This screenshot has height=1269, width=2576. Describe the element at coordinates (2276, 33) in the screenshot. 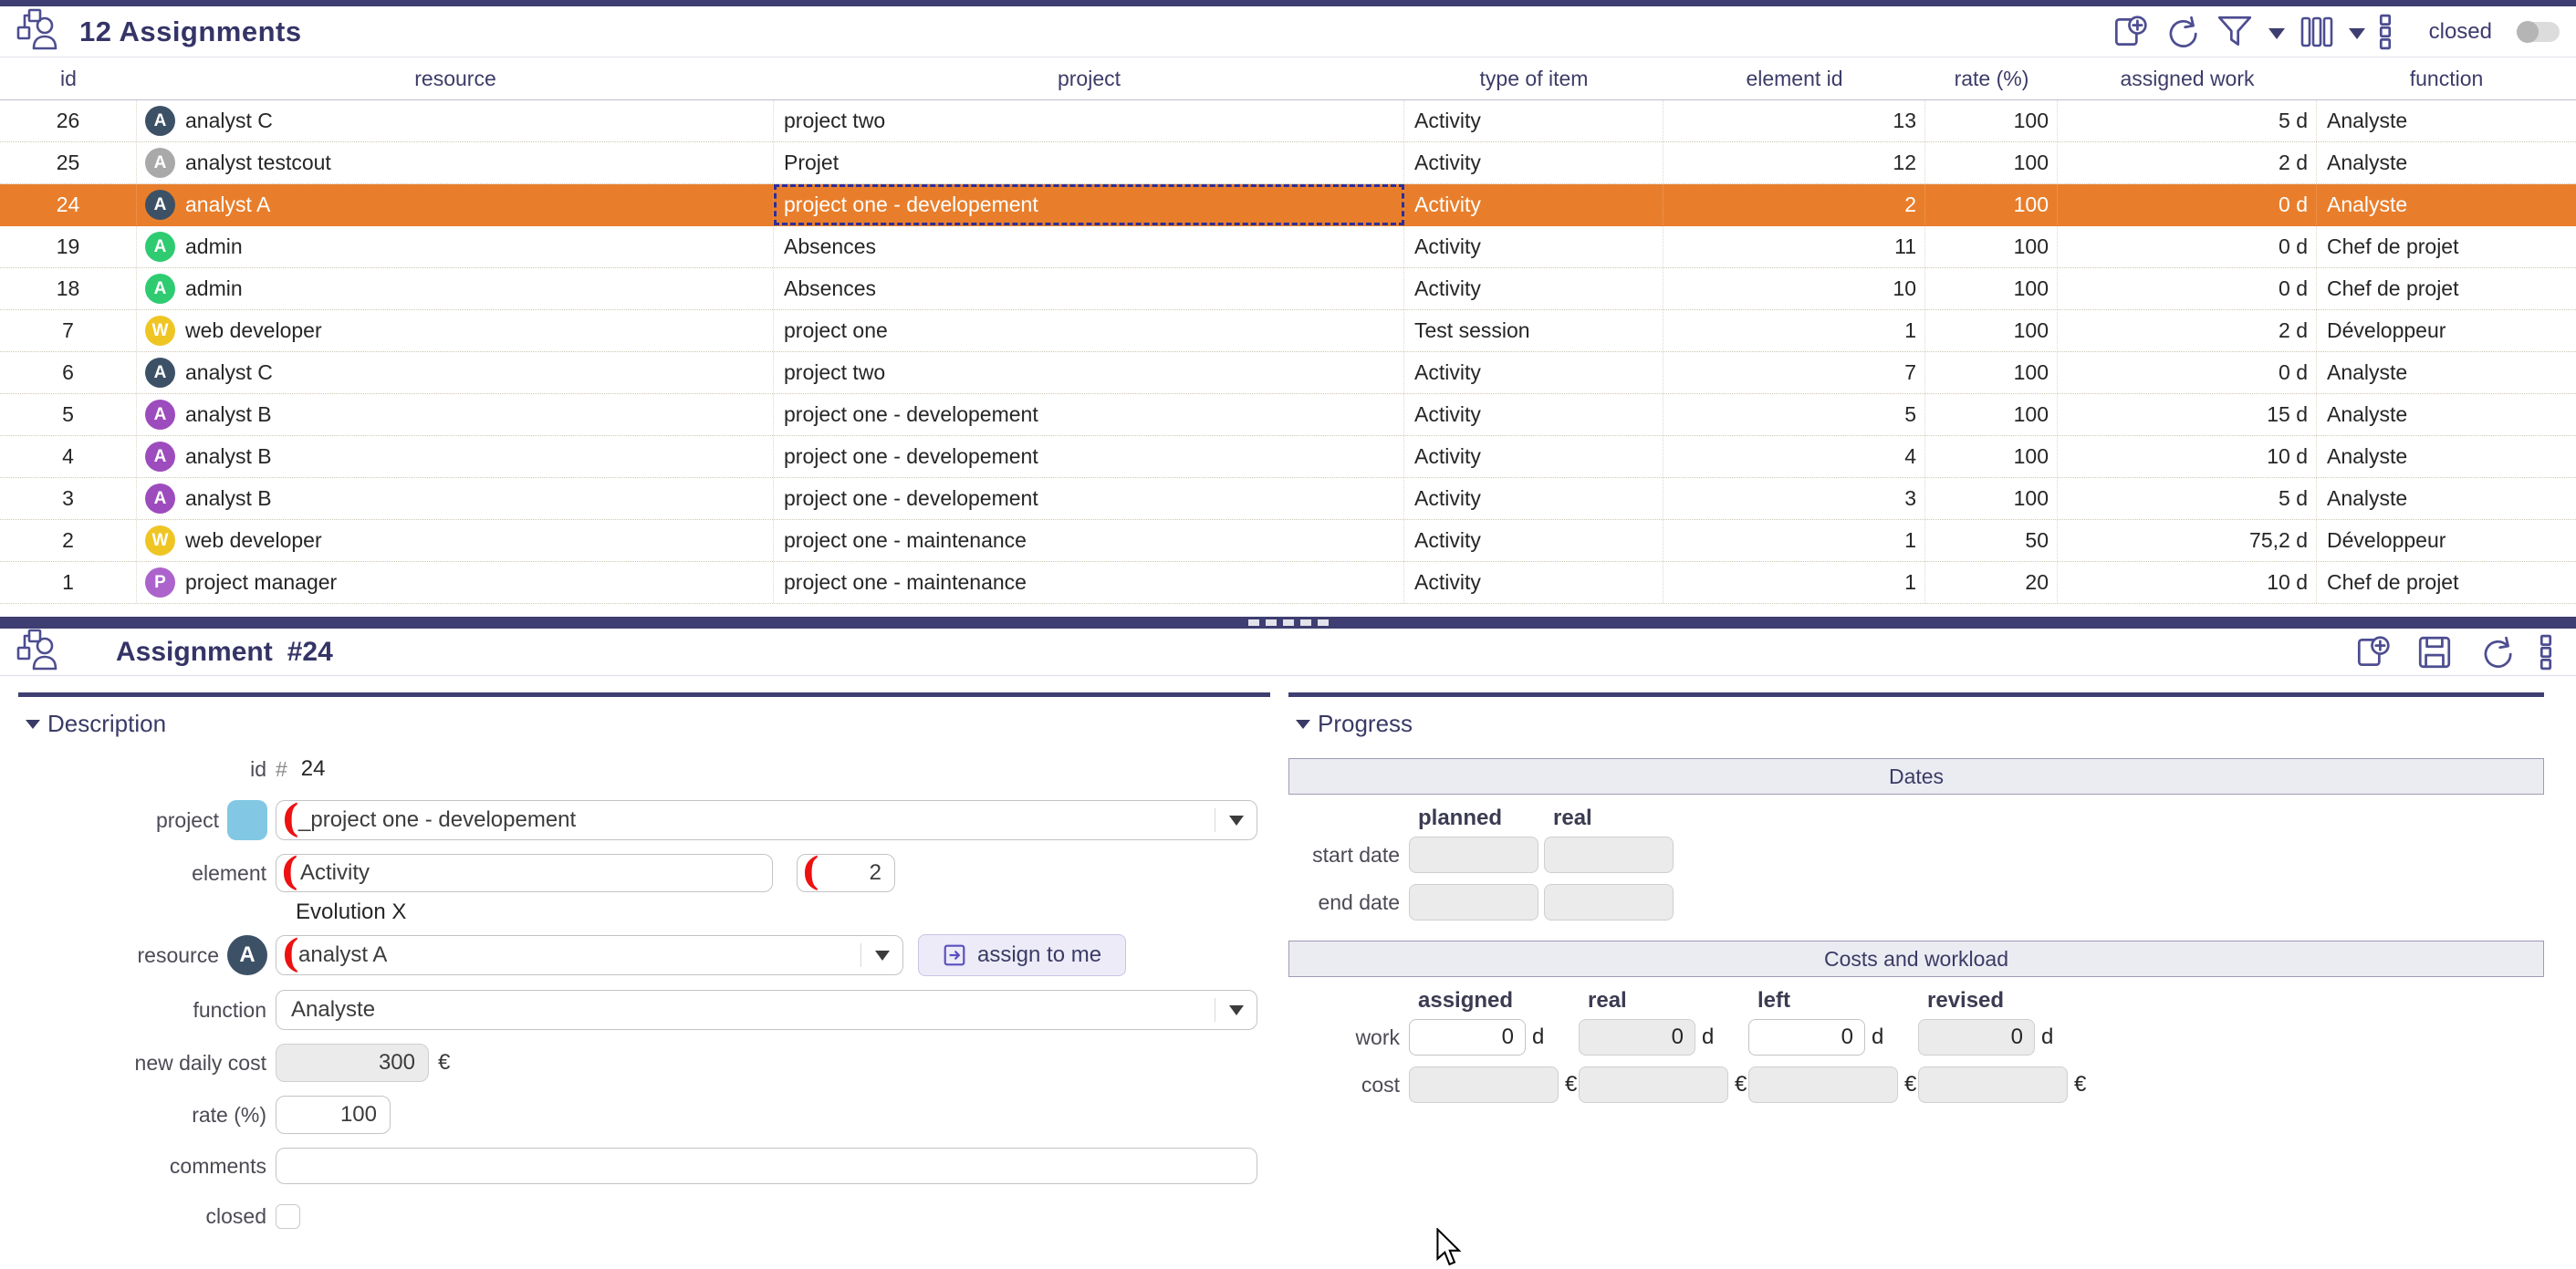

I see `filter-caret-icon` at that location.